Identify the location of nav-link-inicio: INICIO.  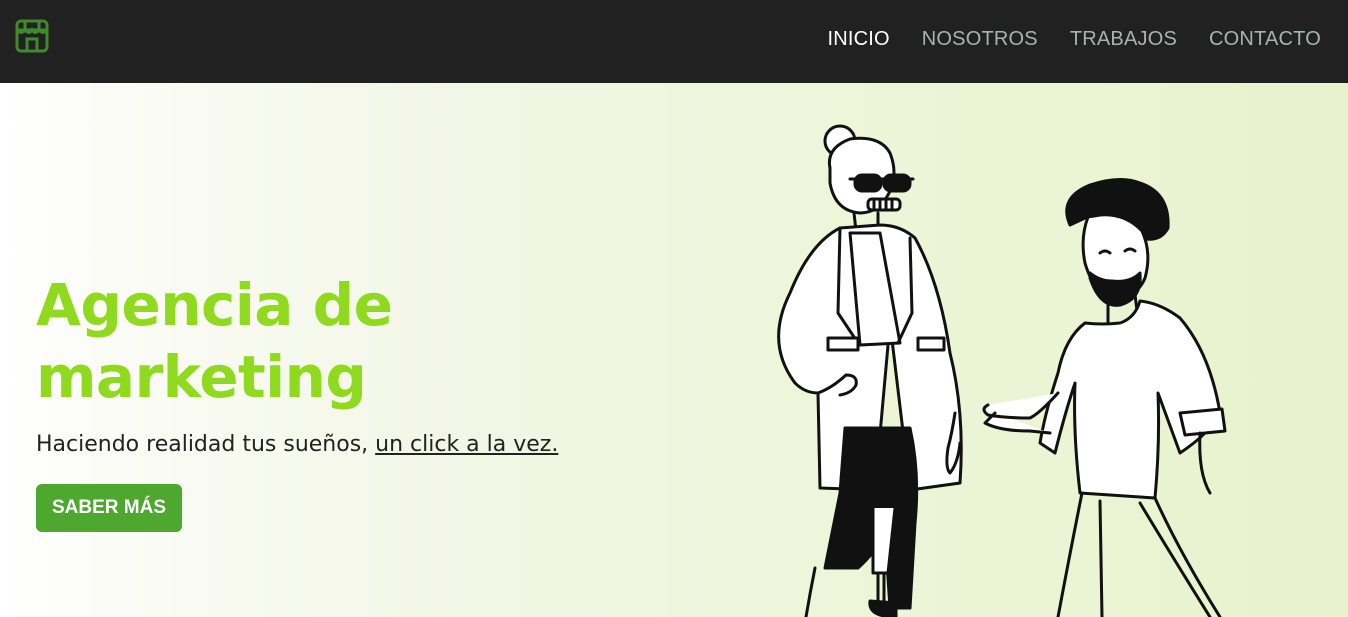
(858, 39).